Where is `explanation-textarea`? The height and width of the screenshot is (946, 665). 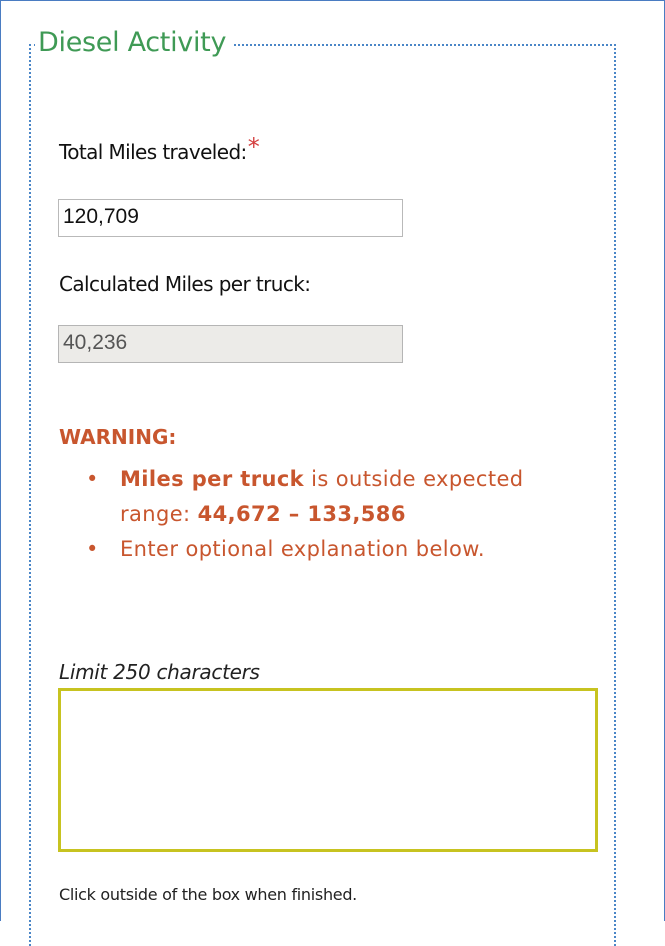
explanation-textarea is located at coordinates (328, 770).